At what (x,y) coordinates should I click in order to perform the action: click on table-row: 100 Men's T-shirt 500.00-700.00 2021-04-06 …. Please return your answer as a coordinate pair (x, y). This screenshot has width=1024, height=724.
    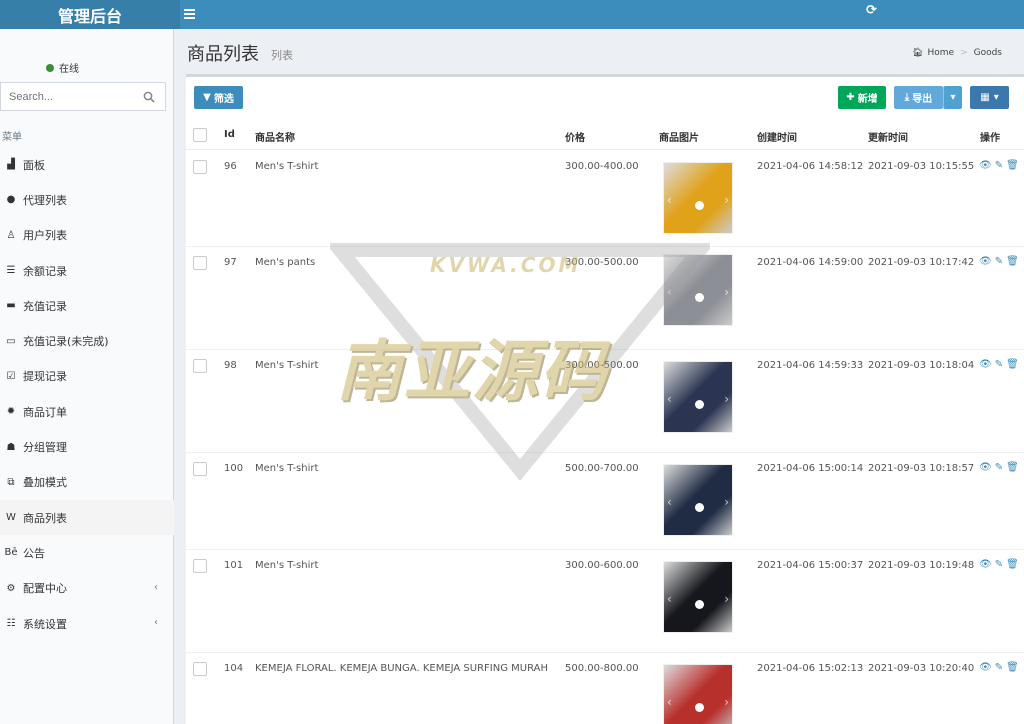
    Looking at the image, I should click on (605, 501).